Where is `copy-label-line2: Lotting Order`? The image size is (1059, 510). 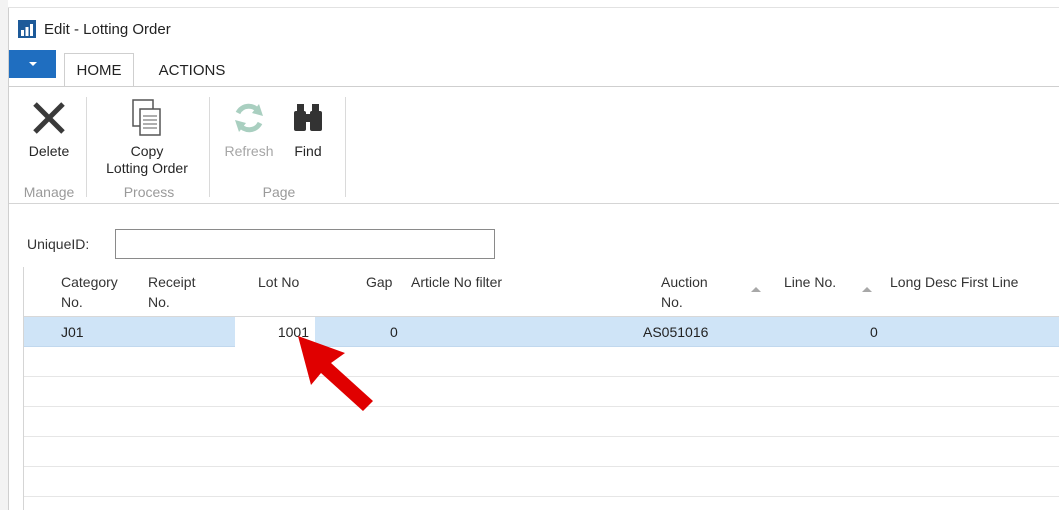
copy-label-line2: Lotting Order is located at coordinates (147, 168).